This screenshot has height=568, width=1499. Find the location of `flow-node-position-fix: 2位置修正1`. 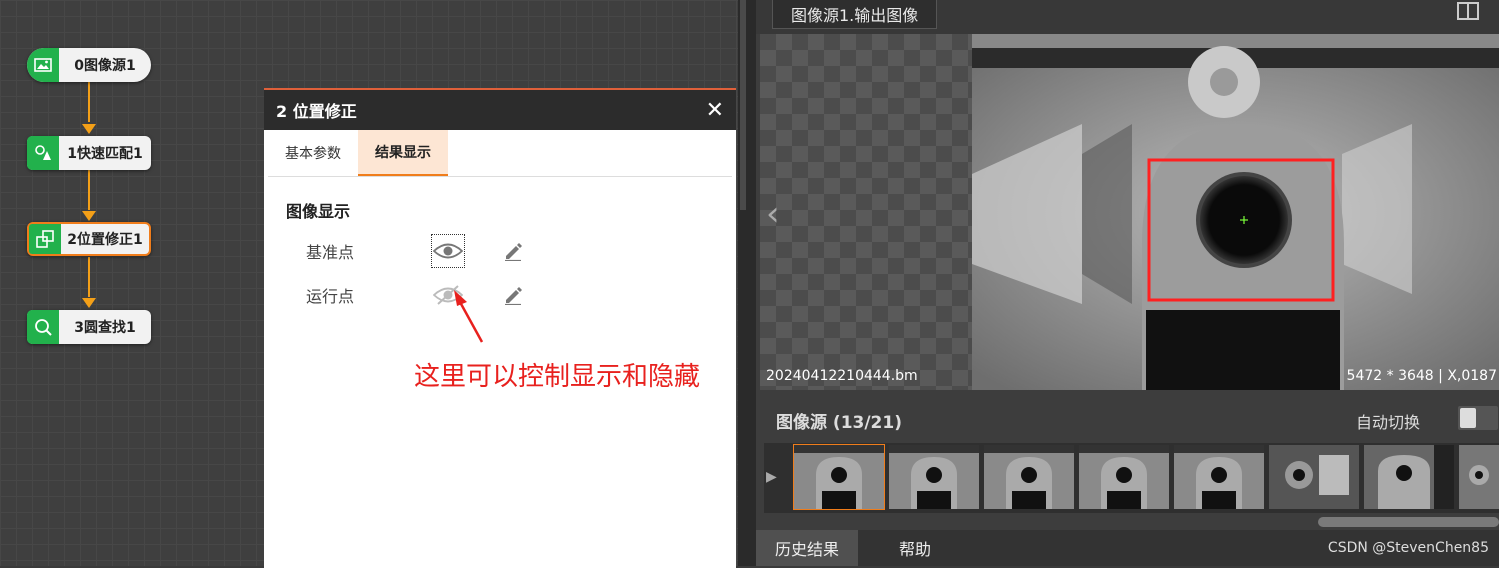

flow-node-position-fix: 2位置修正1 is located at coordinates (89, 239).